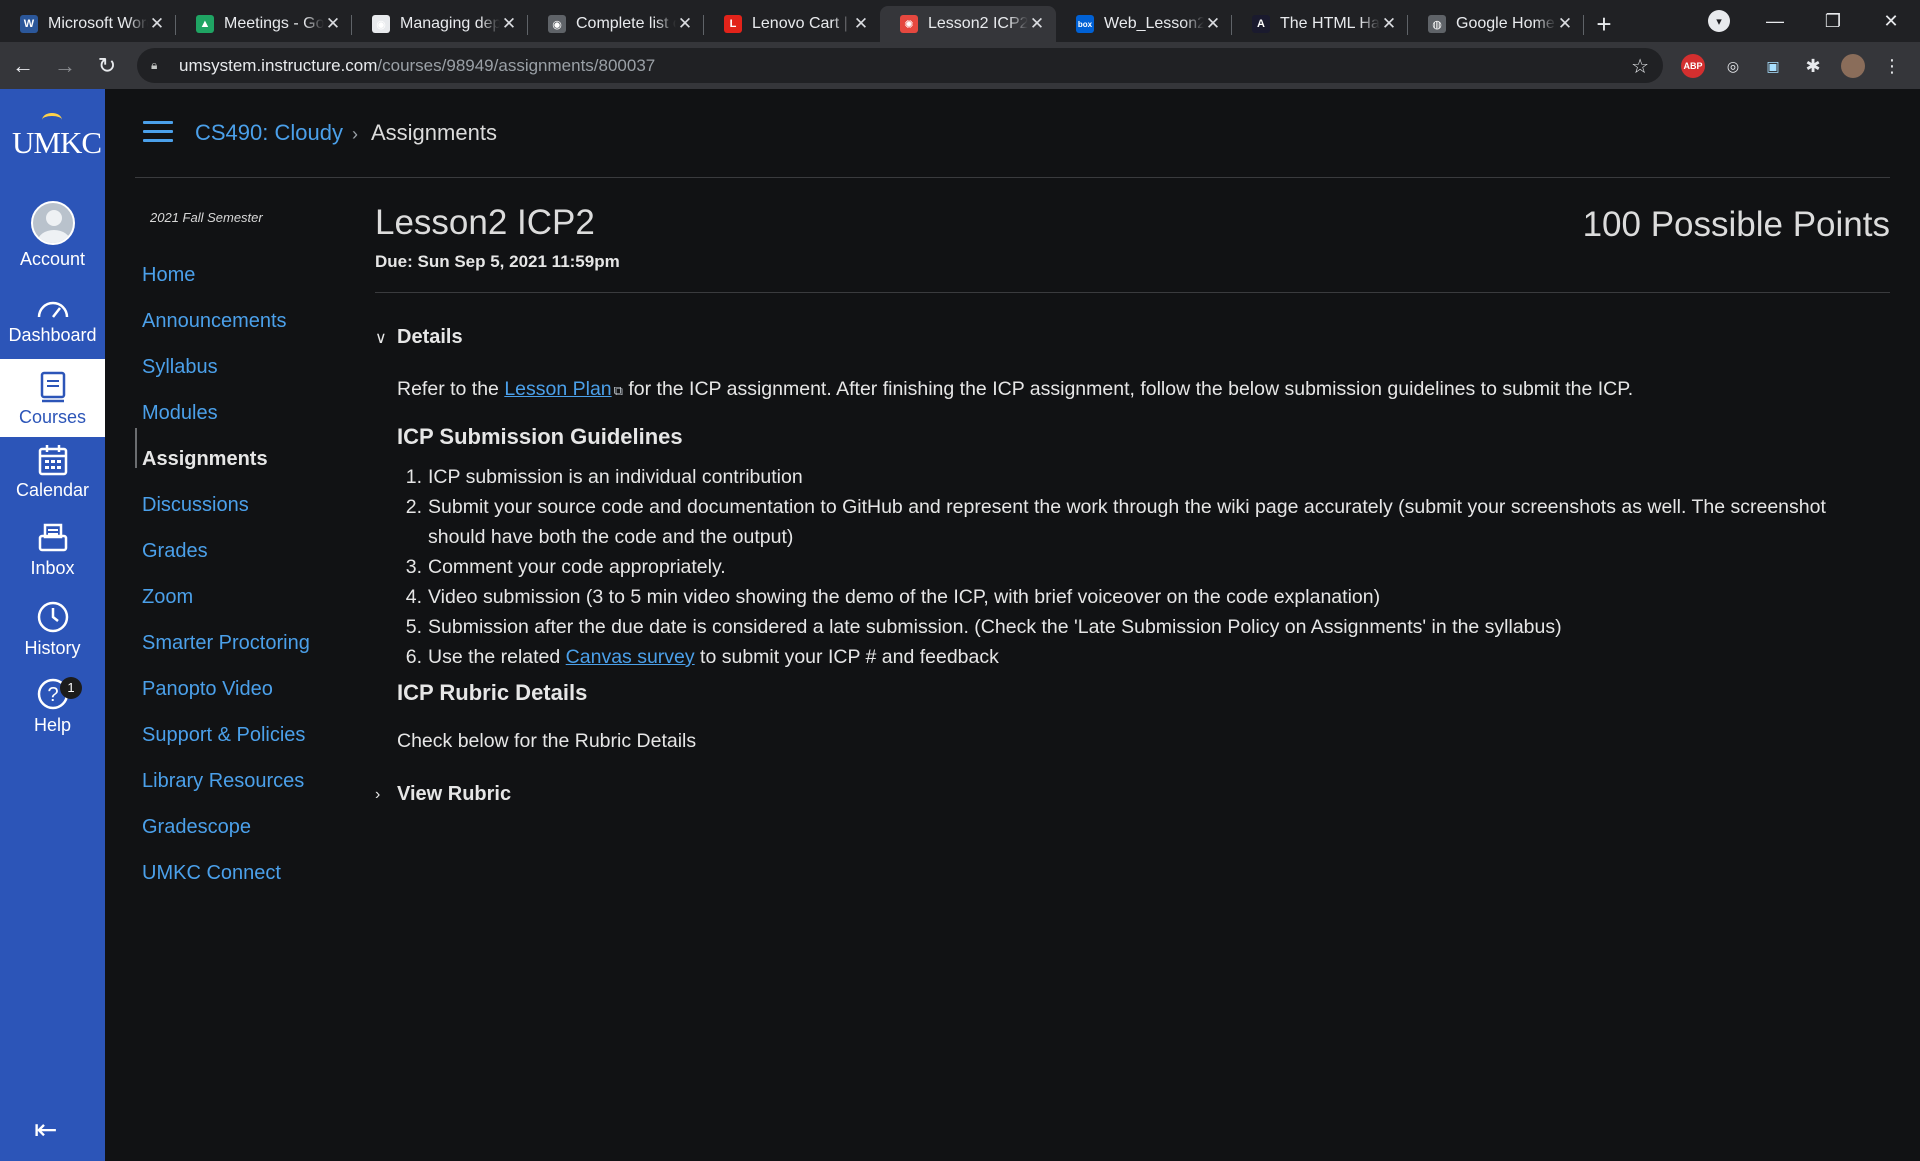  What do you see at coordinates (557, 389) in the screenshot?
I see `lesson-plan-link: Lesson Plan` at bounding box center [557, 389].